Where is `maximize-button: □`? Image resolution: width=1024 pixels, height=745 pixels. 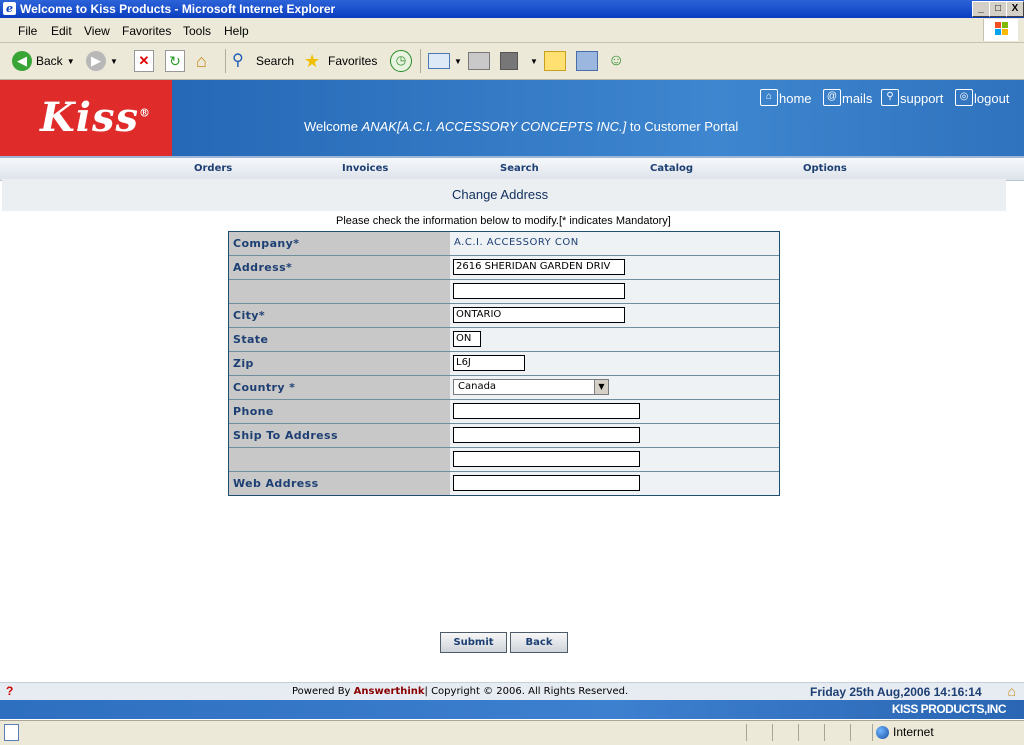 maximize-button: □ is located at coordinates (998, 9).